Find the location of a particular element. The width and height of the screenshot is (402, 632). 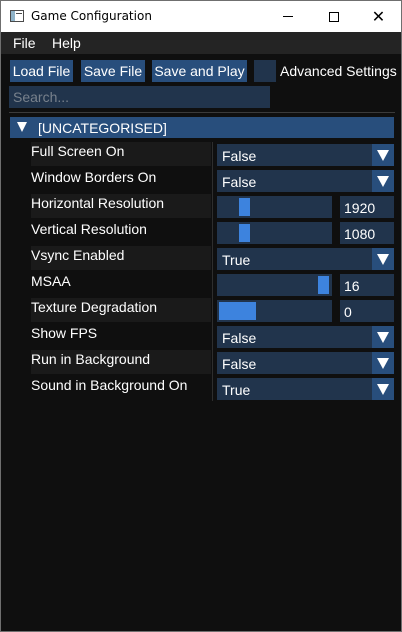

minimize-icon is located at coordinates (287, 16).